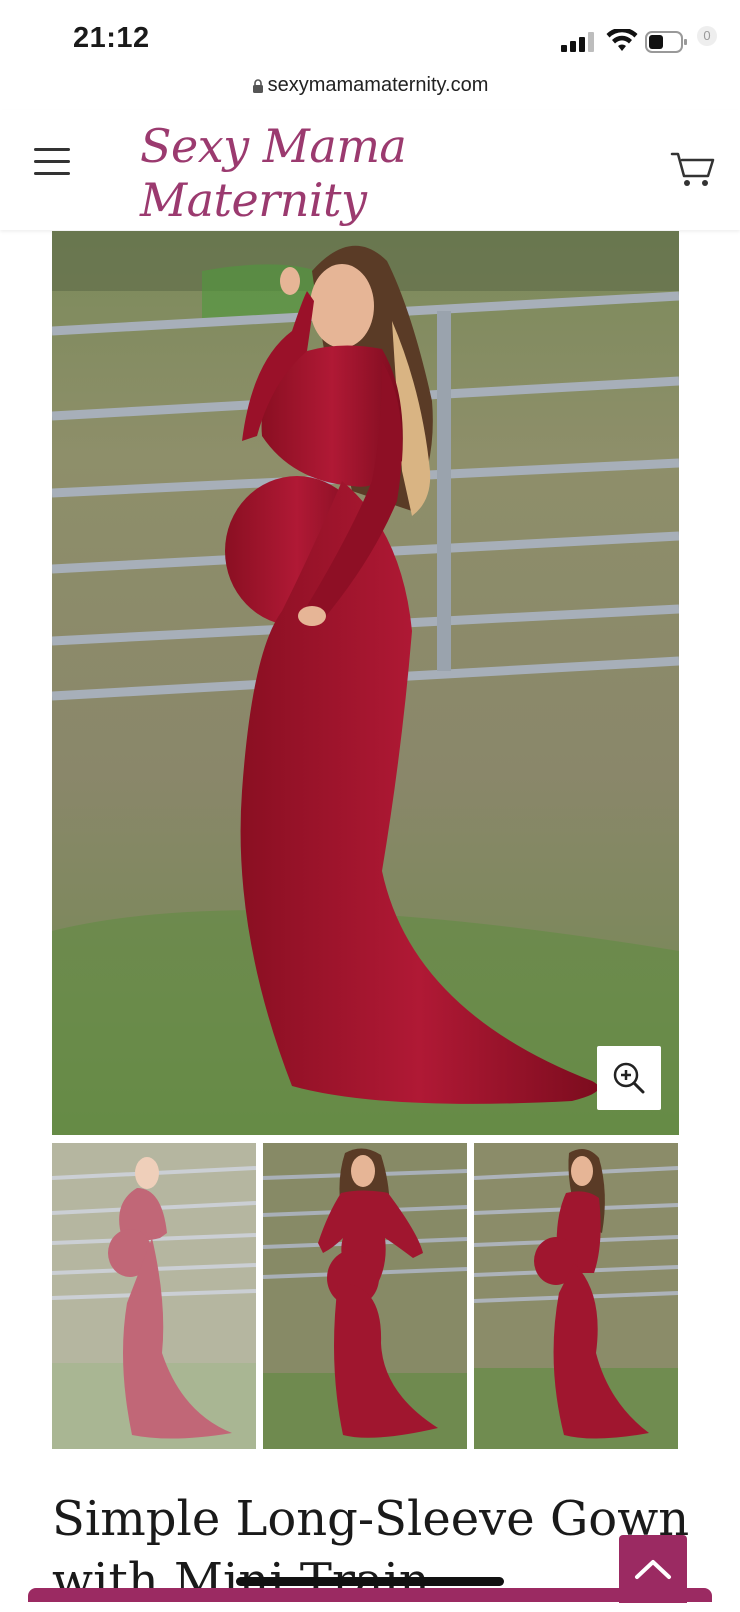 The image size is (740, 1612). Describe the element at coordinates (707, 36) in the screenshot. I see `cart-count-badge: 0` at that location.